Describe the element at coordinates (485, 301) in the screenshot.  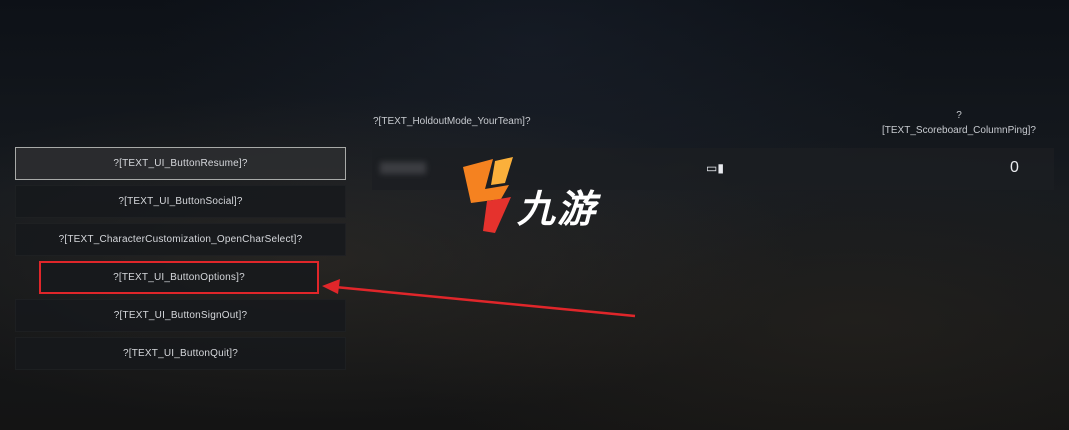
I see `arrow-line` at that location.